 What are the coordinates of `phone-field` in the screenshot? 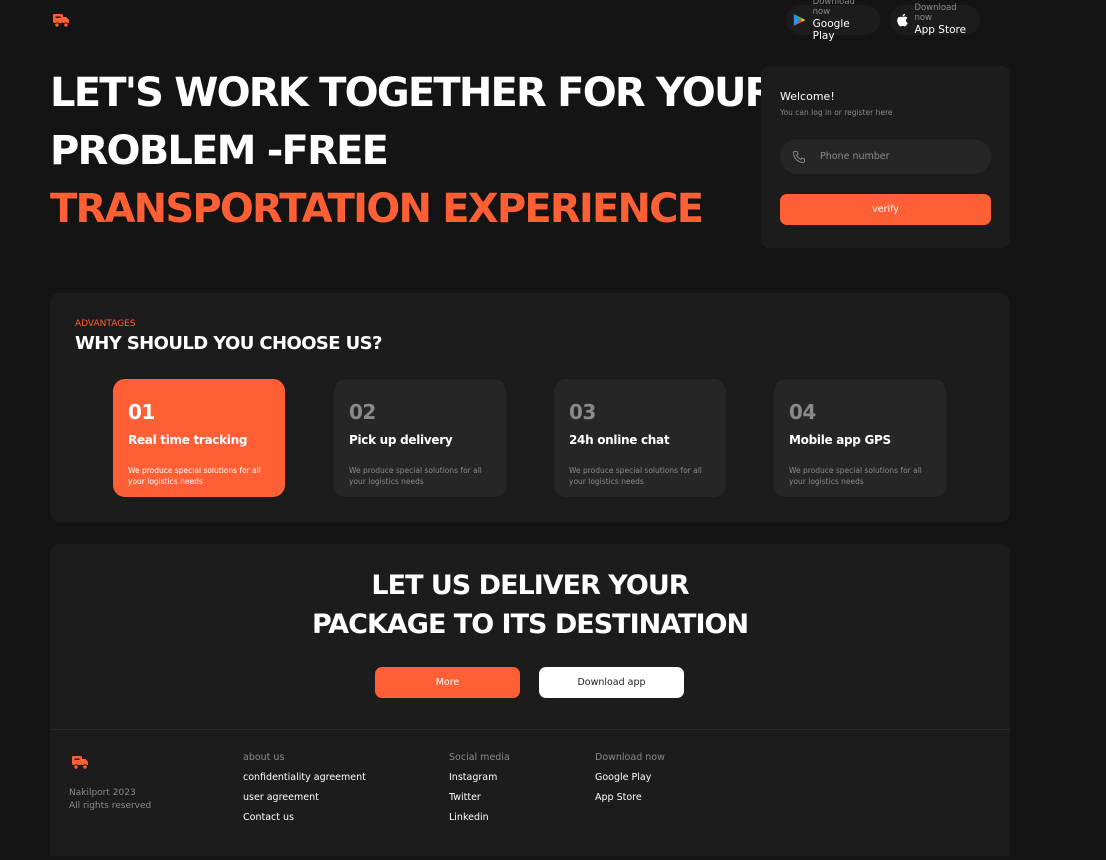 It's located at (885, 156).